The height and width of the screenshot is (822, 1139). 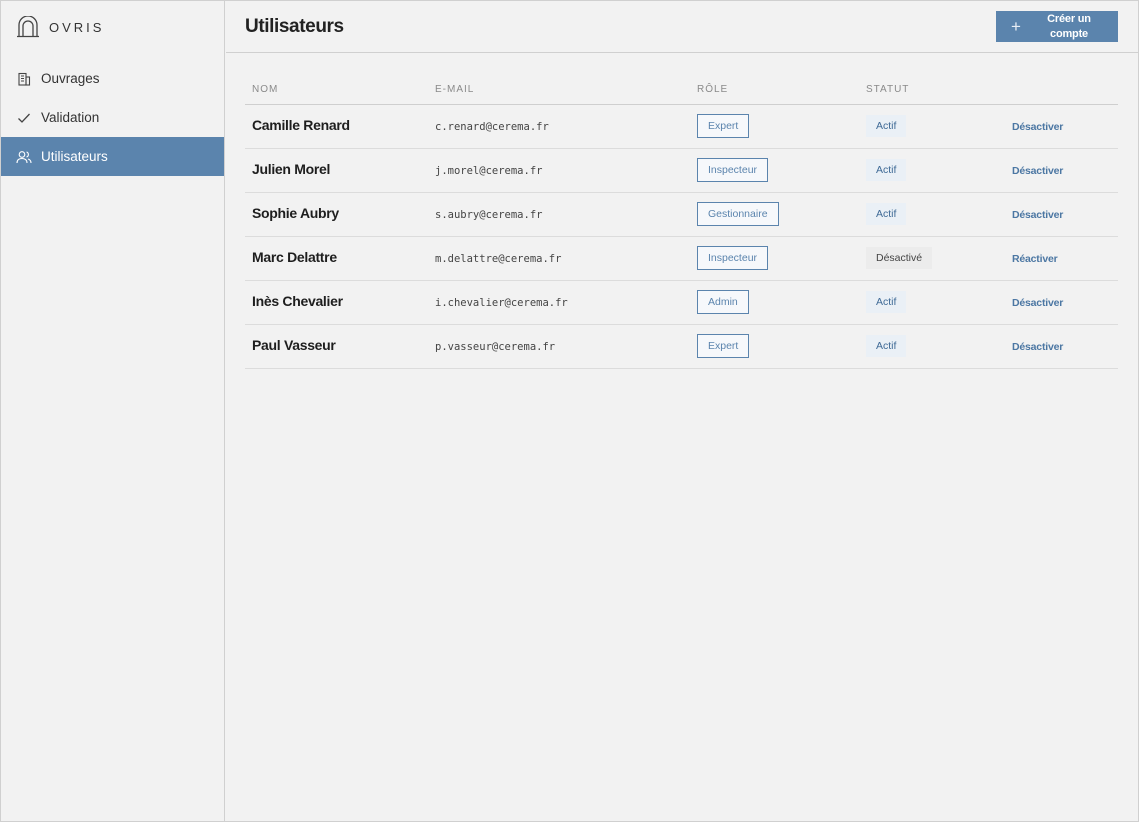 What do you see at coordinates (291, 169) in the screenshot?
I see `user-name: Julien Morel` at bounding box center [291, 169].